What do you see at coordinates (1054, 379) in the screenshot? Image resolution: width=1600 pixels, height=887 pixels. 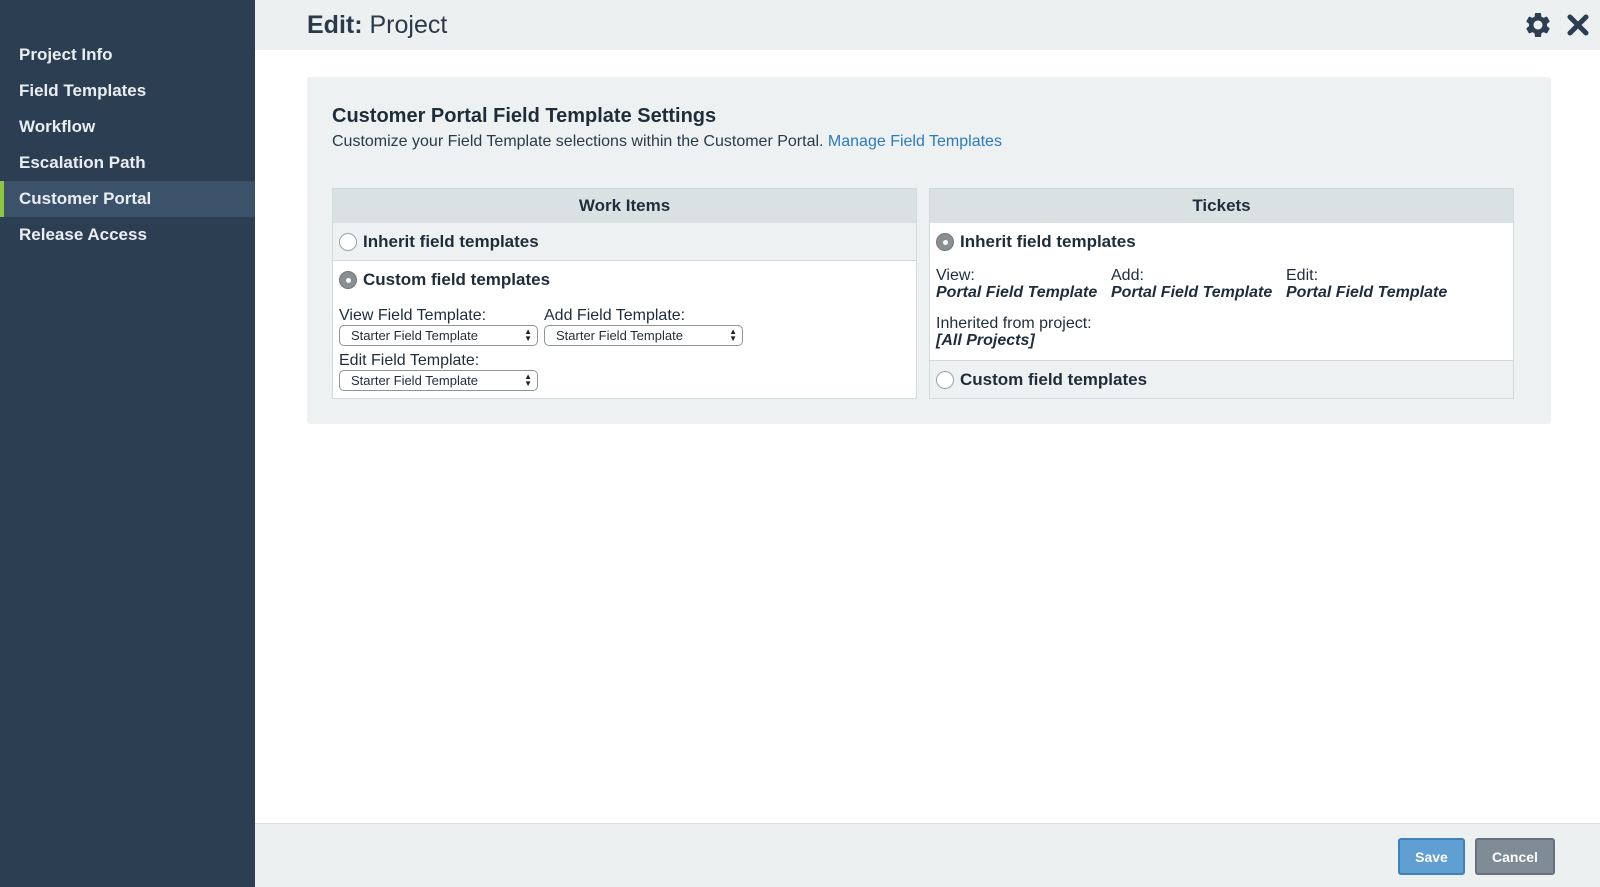 I see `tickets-custom-label: Custom field templates` at bounding box center [1054, 379].